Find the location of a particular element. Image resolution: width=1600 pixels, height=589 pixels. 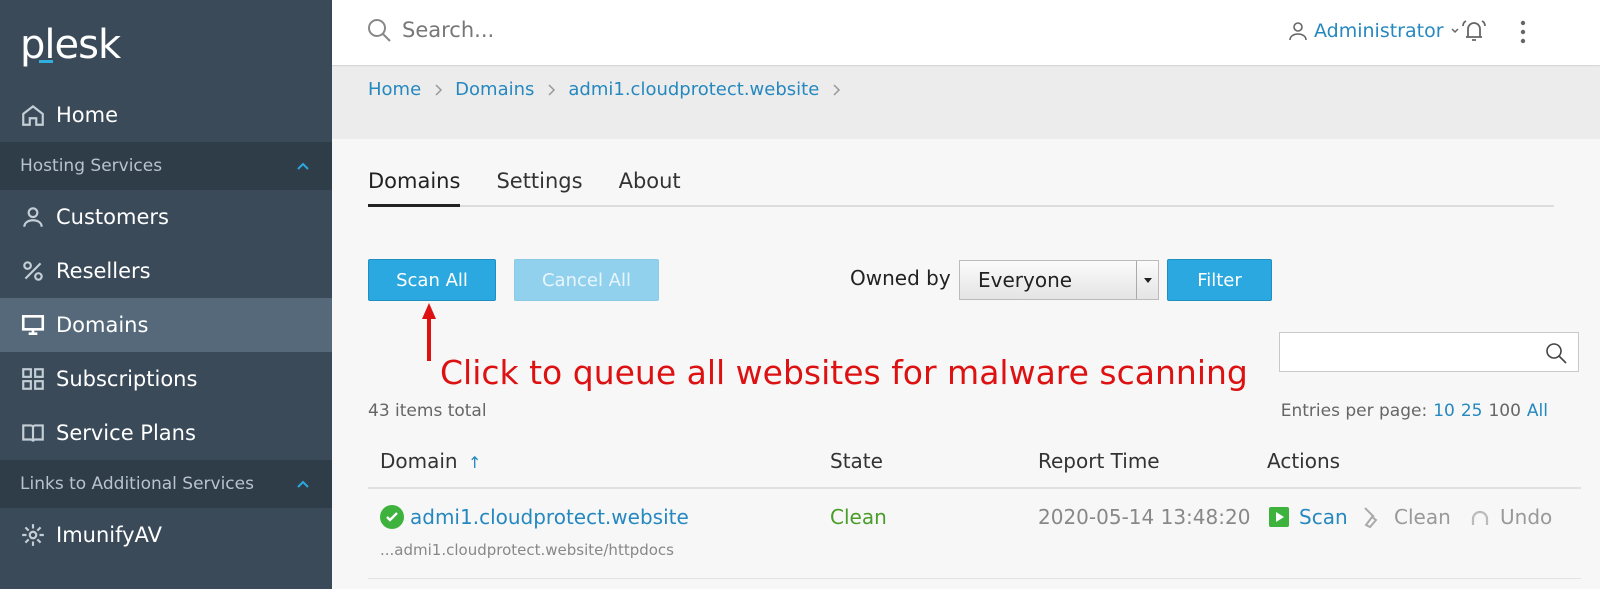

report-time-cell: 2020-05-14 13:48:20 is located at coordinates (1144, 517).